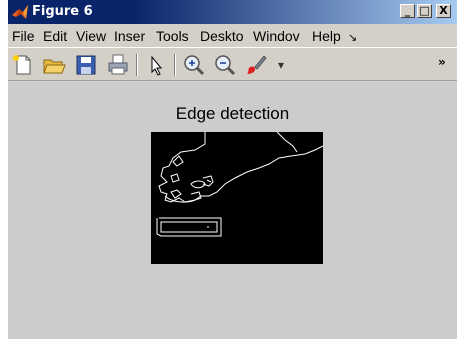 Image resolution: width=457 pixels, height=339 pixels. What do you see at coordinates (232, 12) in the screenshot?
I see `title-bar: Figure 6 _ □ X` at bounding box center [232, 12].